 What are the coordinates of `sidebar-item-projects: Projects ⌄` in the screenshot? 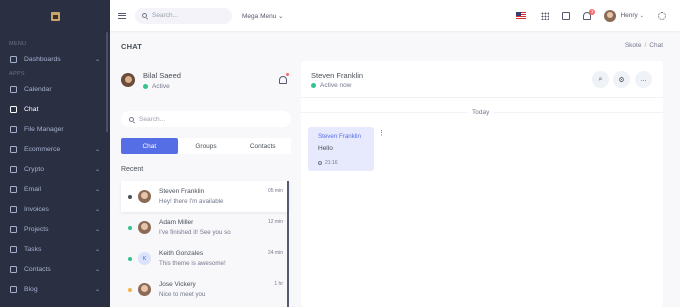 It's located at (55, 229).